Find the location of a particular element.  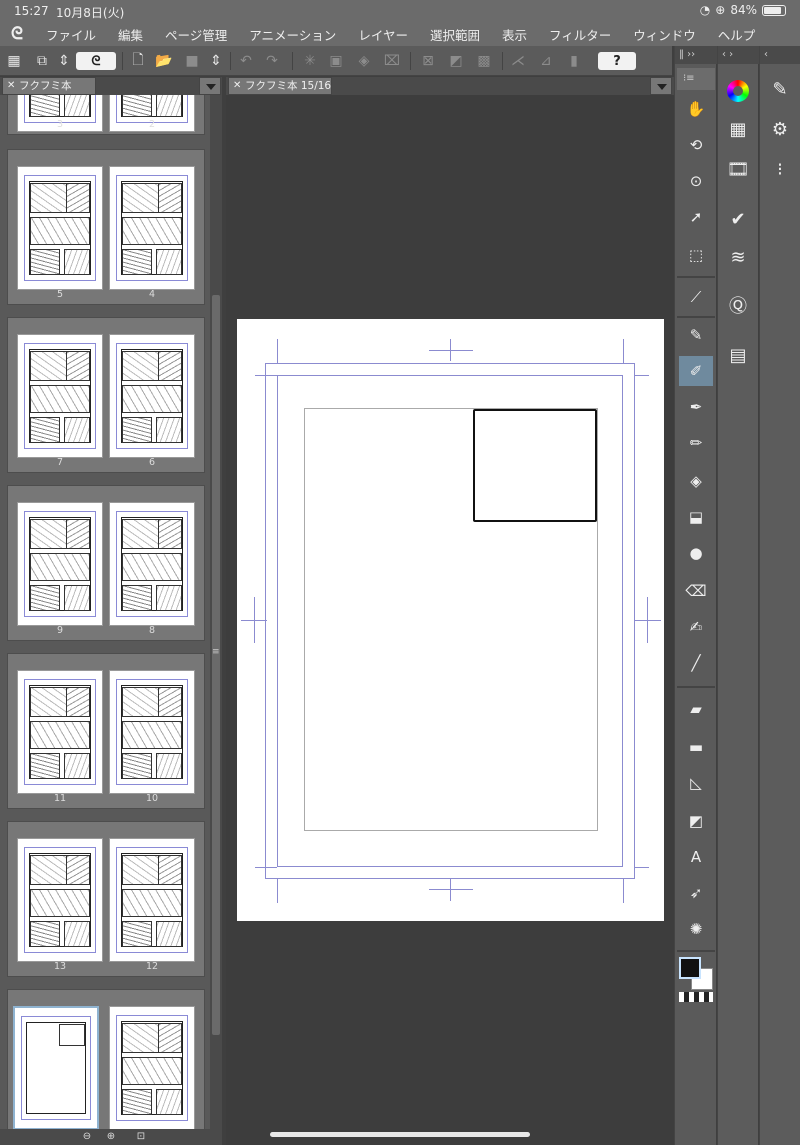

clear-icon: ✳ is located at coordinates (310, 61).